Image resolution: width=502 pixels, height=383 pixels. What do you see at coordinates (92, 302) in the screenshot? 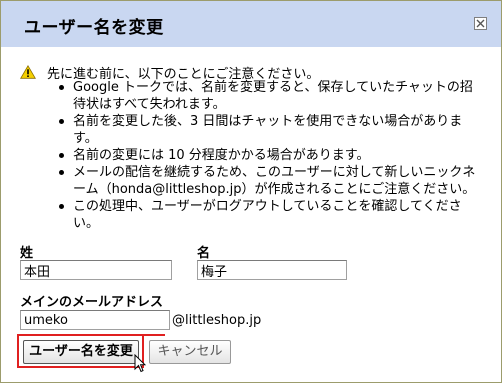
I see `email-label: メインのメールアドレス` at bounding box center [92, 302].